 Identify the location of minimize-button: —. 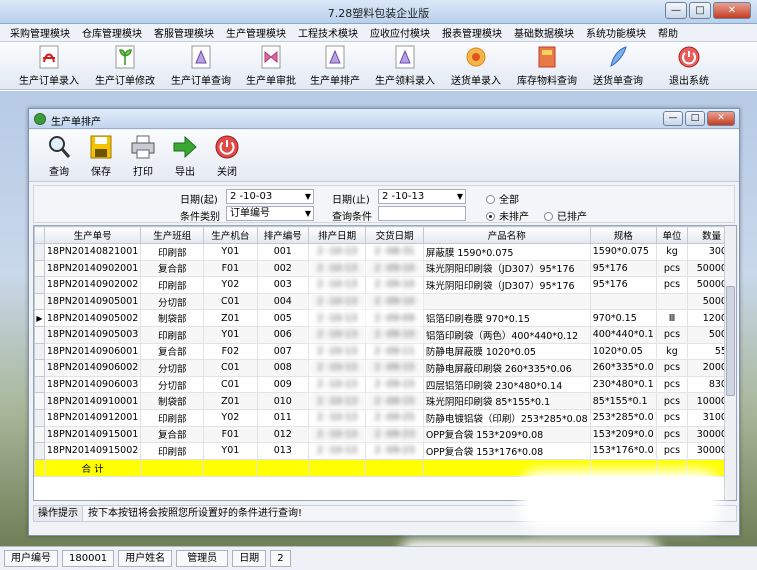
(676, 10).